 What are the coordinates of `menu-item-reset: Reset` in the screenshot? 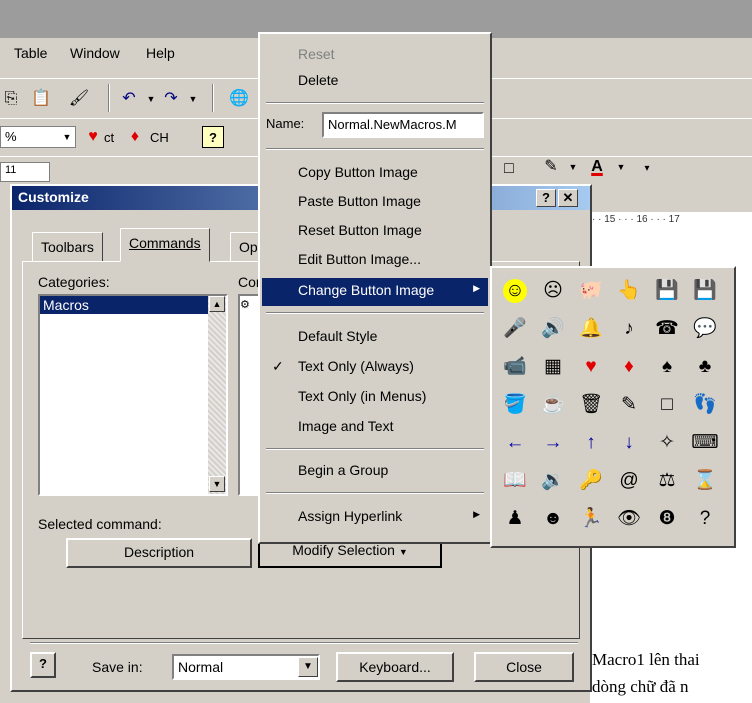 It's located at (375, 56).